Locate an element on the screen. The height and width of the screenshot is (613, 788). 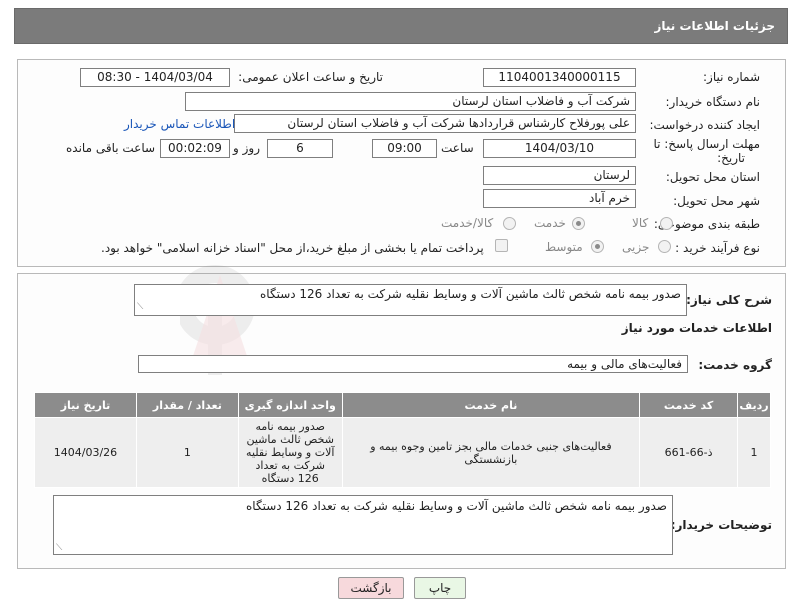
remaining-label: ساعت باقی مانده is located at coordinates (111, 148).